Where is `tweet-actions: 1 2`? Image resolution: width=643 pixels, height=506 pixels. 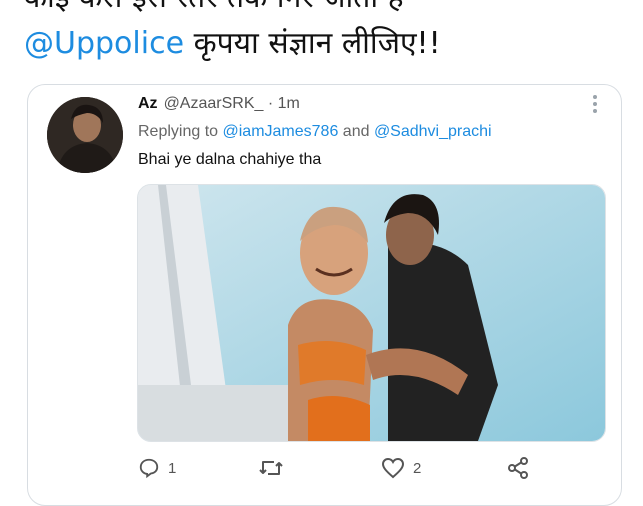
tweet-actions: 1 2 is located at coordinates (342, 469).